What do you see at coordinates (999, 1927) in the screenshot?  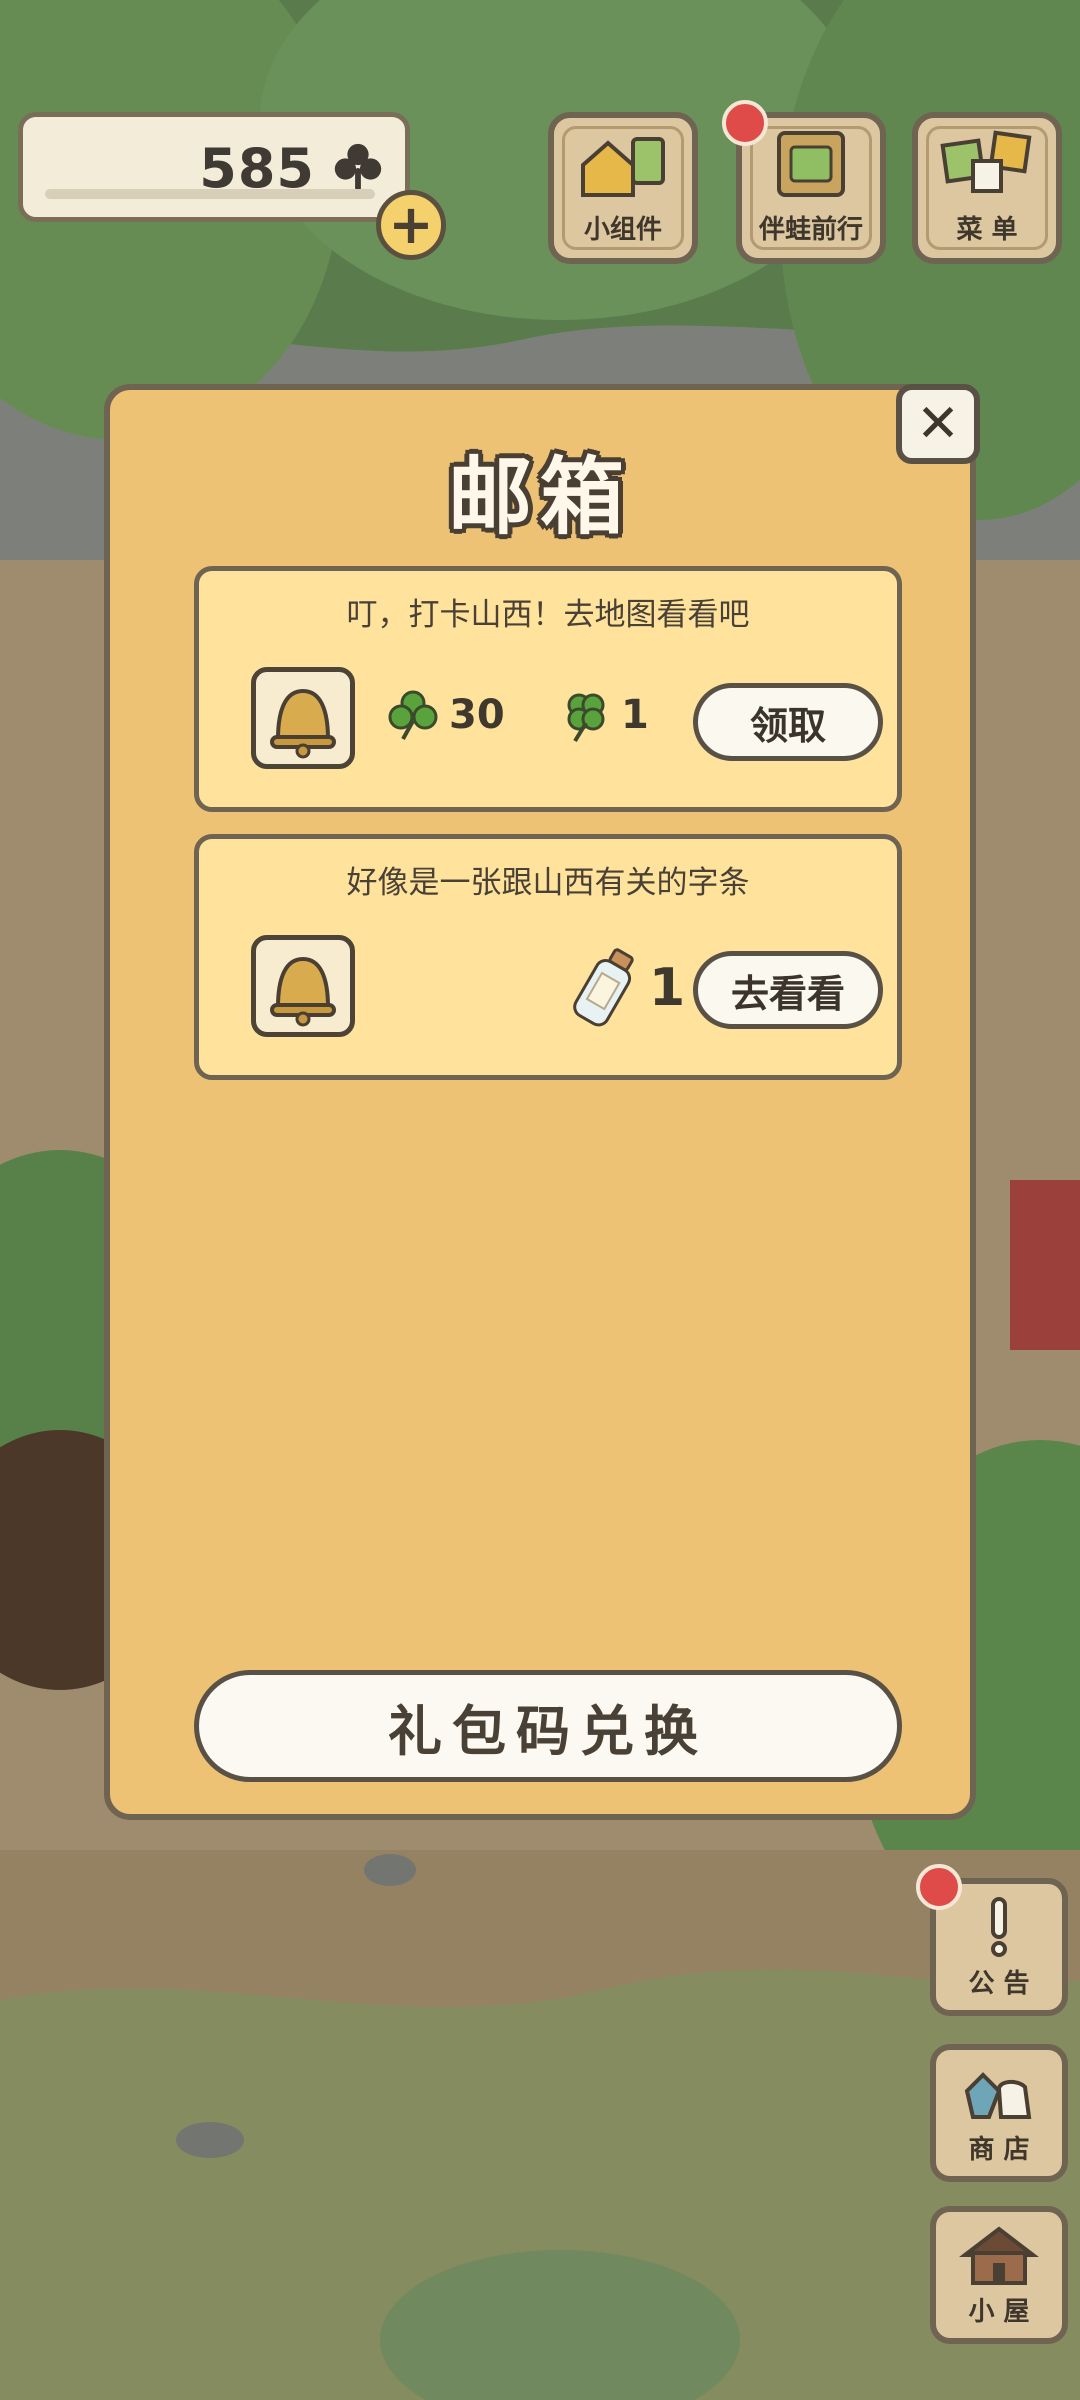 I see `announcement-icon` at bounding box center [999, 1927].